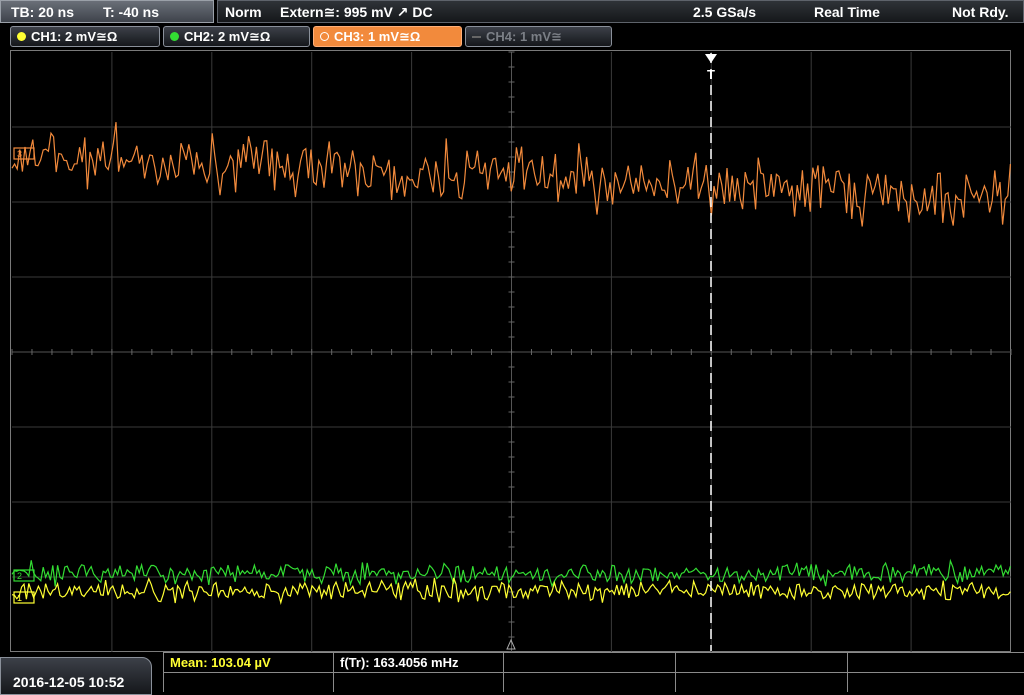  What do you see at coordinates (524, 36) in the screenshot?
I see `ch4-label: CH4: 1 mV≅` at bounding box center [524, 36].